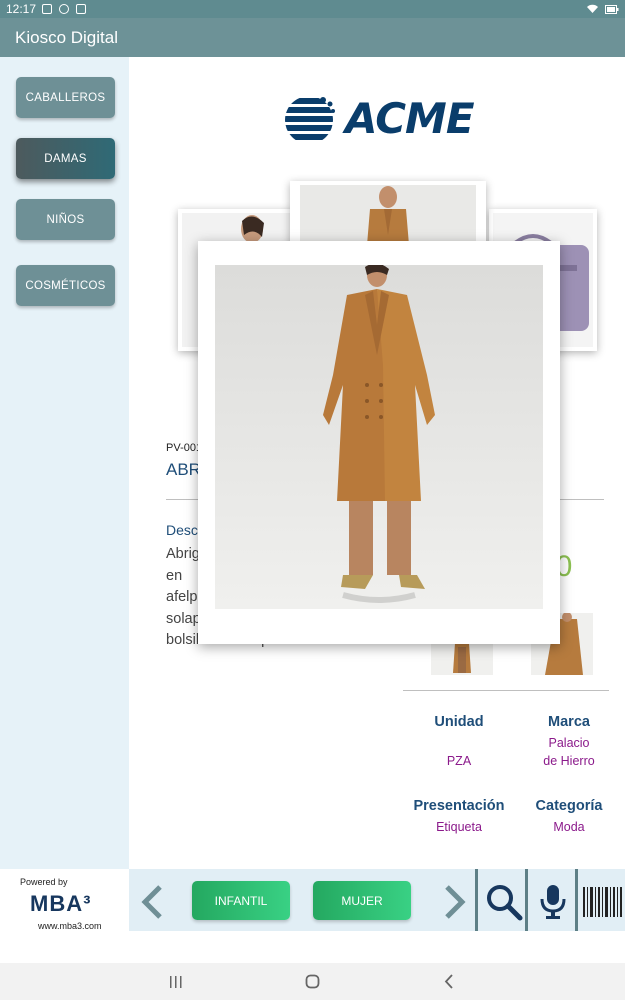  Describe the element at coordinates (312, 37) in the screenshot. I see `app-bar: Kiosco Digital` at that location.